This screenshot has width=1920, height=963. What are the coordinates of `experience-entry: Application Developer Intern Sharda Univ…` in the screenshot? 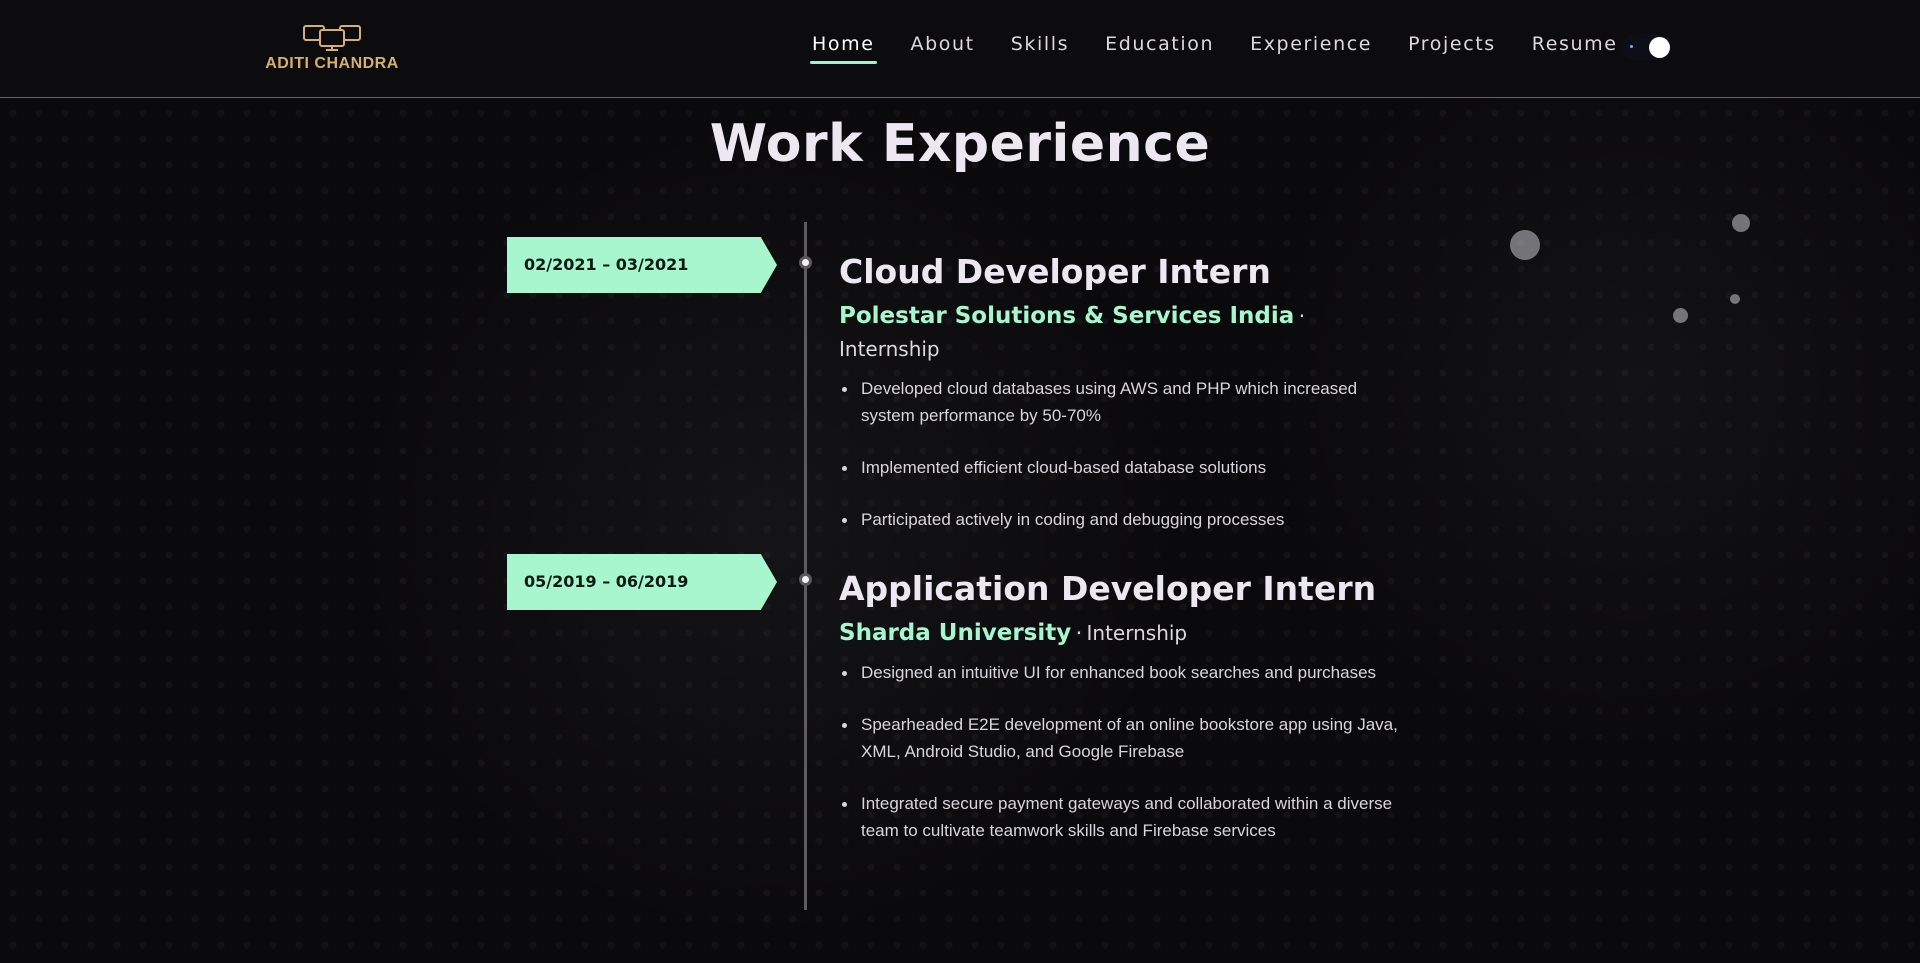 It's located at (1119, 719).